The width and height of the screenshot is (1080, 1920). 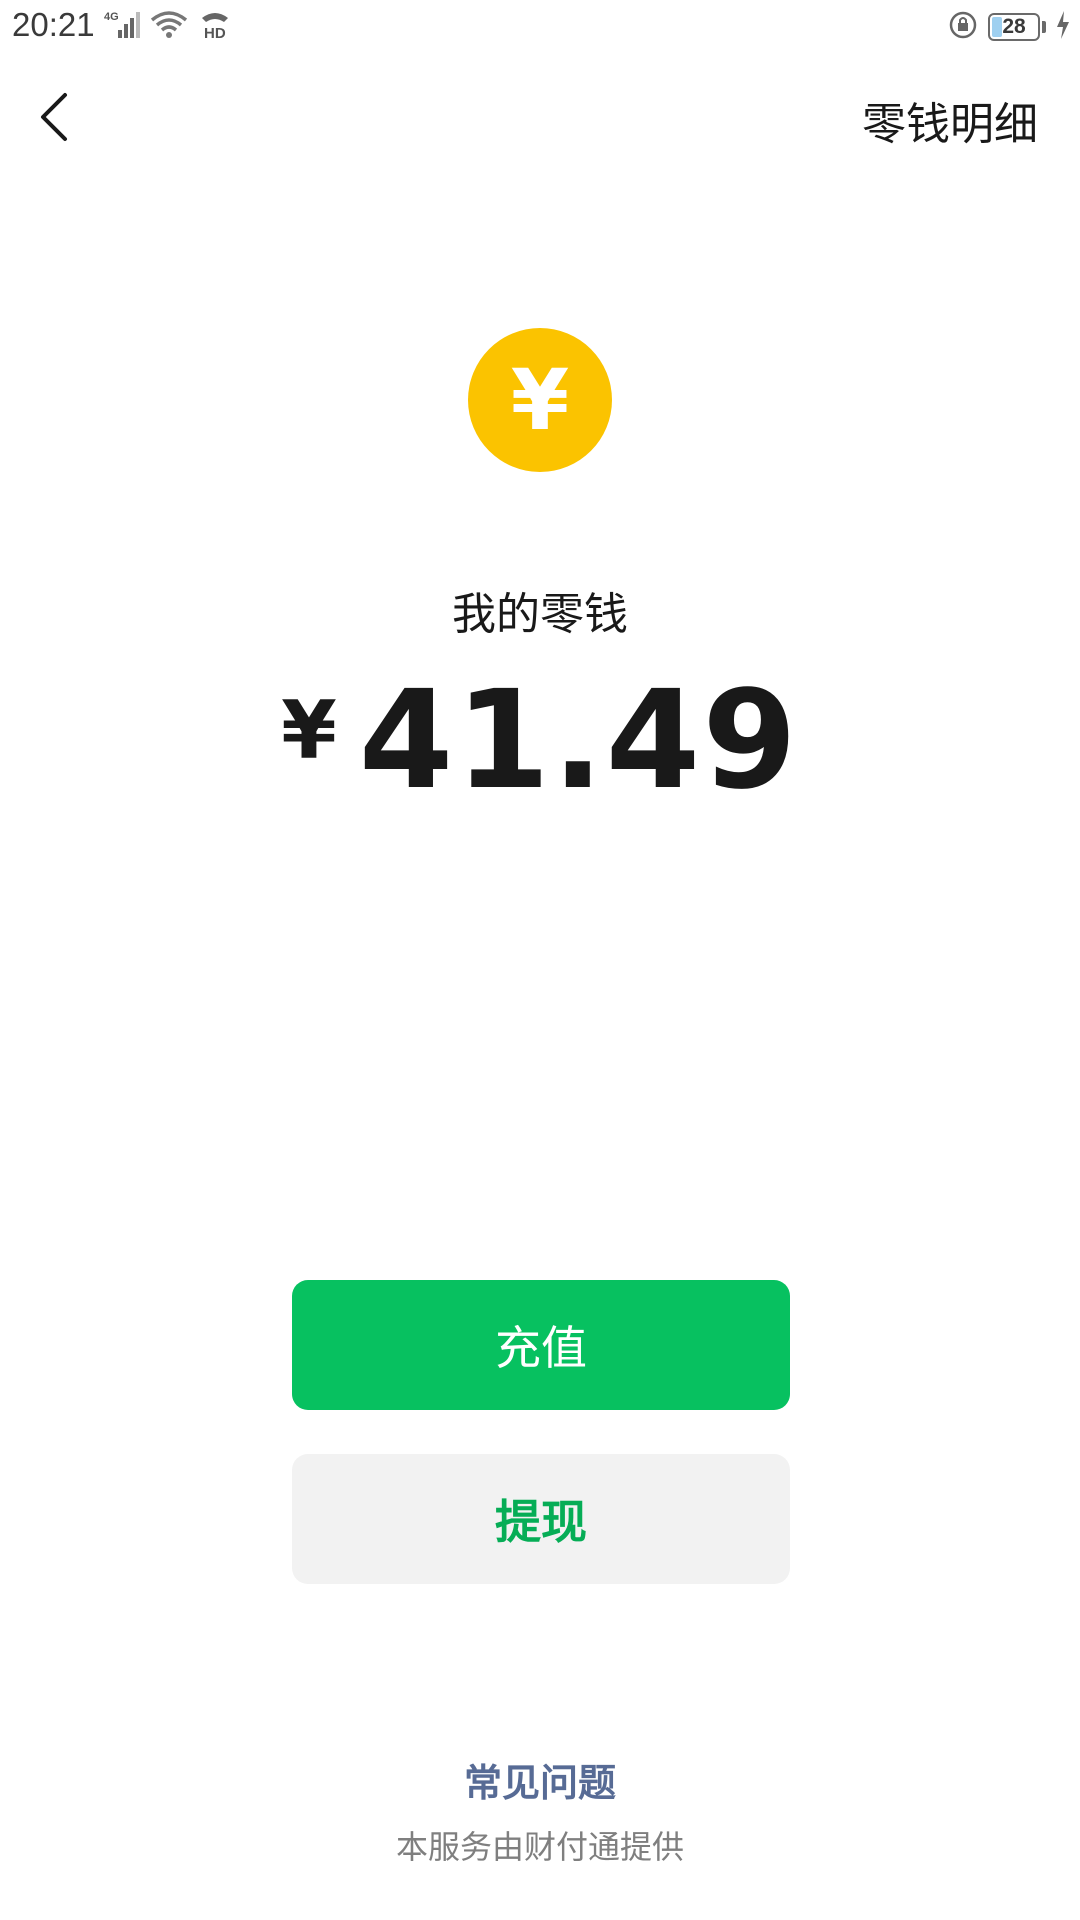 What do you see at coordinates (111, 17) in the screenshot?
I see `network-type-label: 4G` at bounding box center [111, 17].